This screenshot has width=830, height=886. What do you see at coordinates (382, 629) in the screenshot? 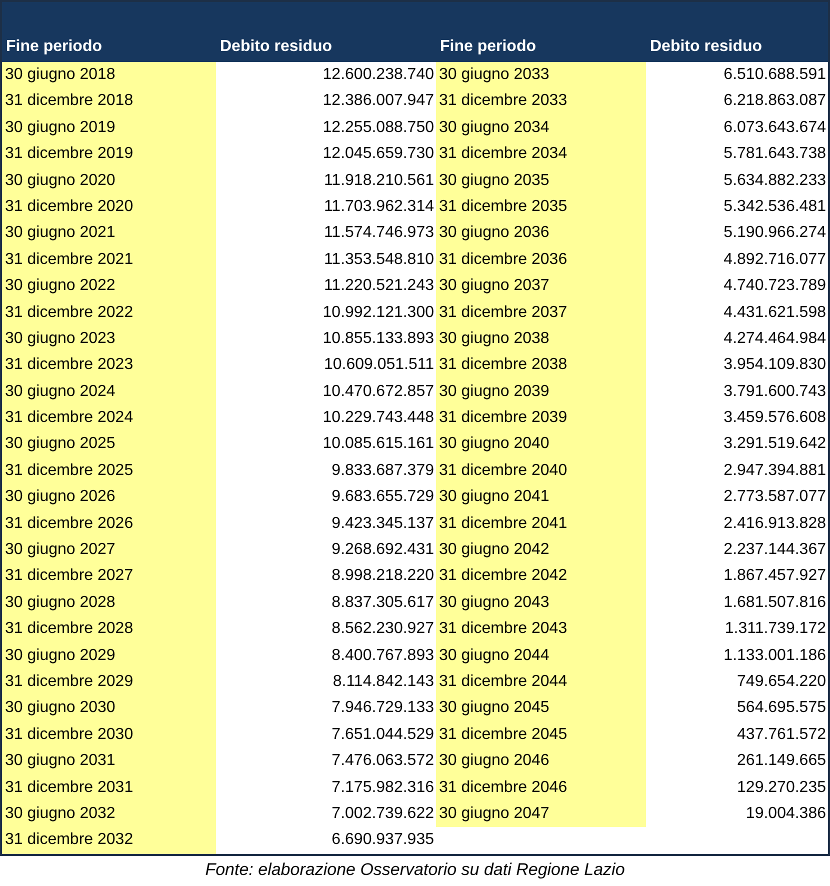
I see `debt-cell-text: 8.562.230.927` at bounding box center [382, 629].